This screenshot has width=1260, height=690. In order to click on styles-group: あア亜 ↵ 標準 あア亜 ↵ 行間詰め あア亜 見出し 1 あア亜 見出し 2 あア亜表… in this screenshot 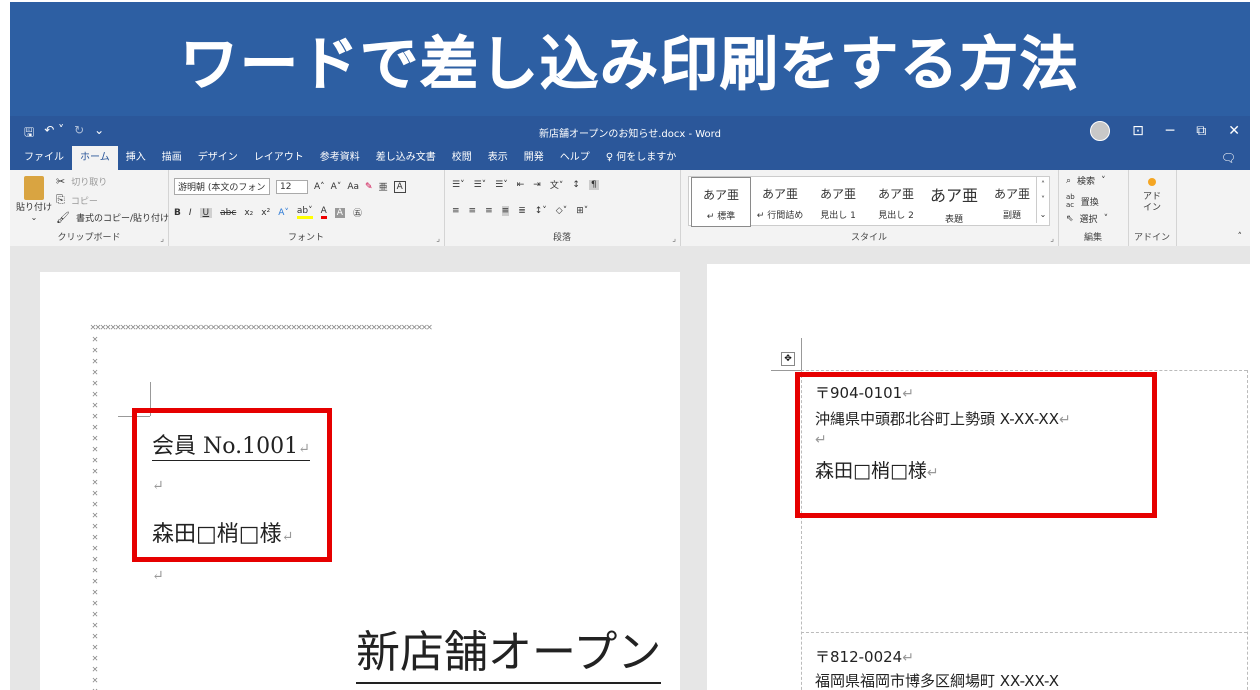, I will do `click(869, 208)`.